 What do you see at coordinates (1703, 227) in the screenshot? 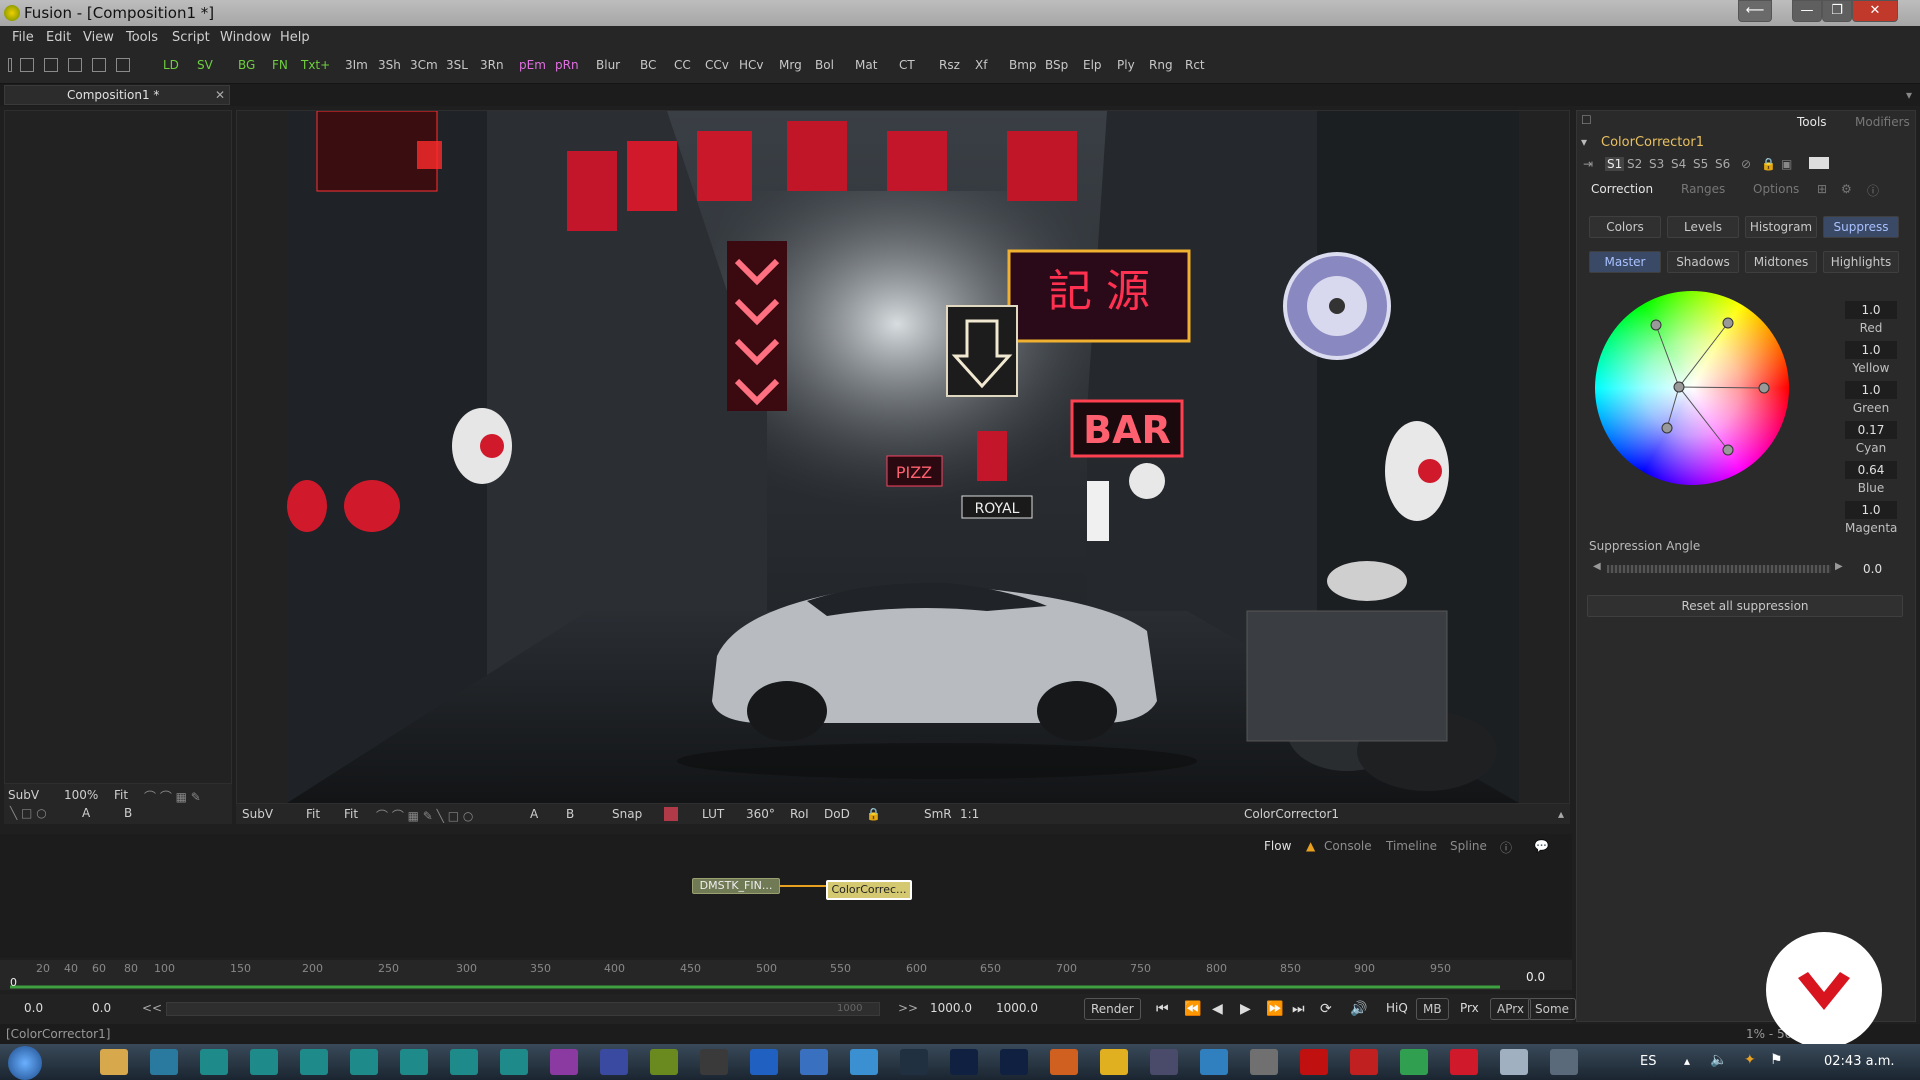
I see `mode-levels: Levels` at bounding box center [1703, 227].